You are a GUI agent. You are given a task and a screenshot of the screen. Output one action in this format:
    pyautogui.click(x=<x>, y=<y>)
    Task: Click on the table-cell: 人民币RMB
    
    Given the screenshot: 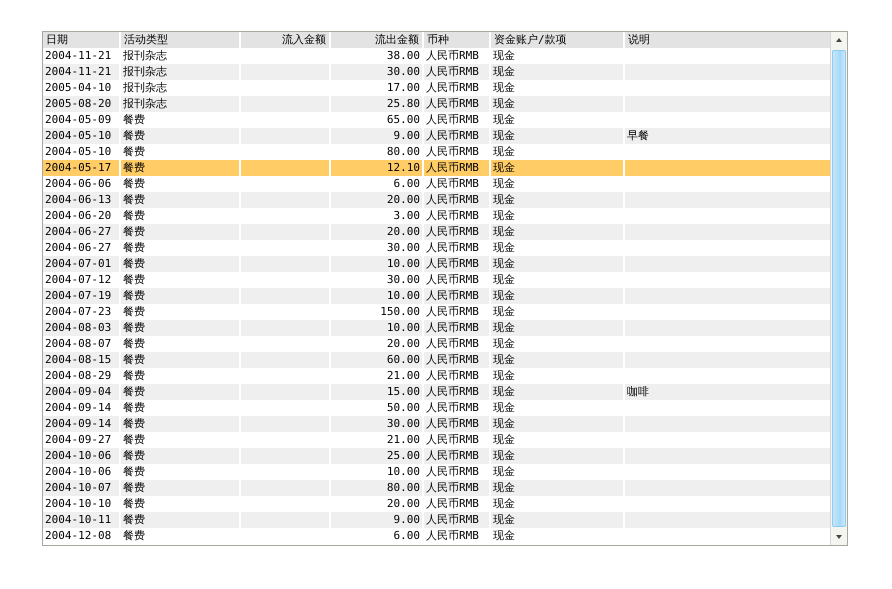 What is the action you would take?
    pyautogui.click(x=455, y=536)
    